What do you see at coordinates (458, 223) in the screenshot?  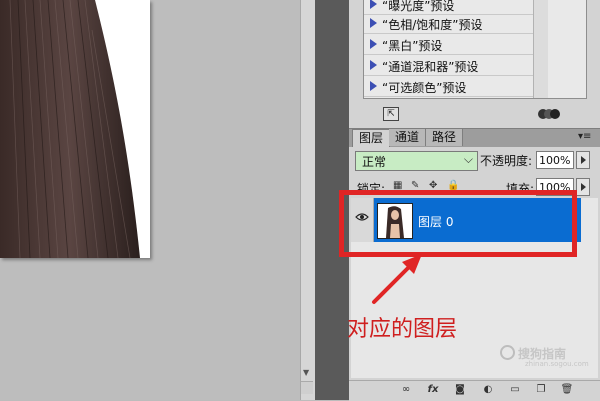 I see `highlight-box` at bounding box center [458, 223].